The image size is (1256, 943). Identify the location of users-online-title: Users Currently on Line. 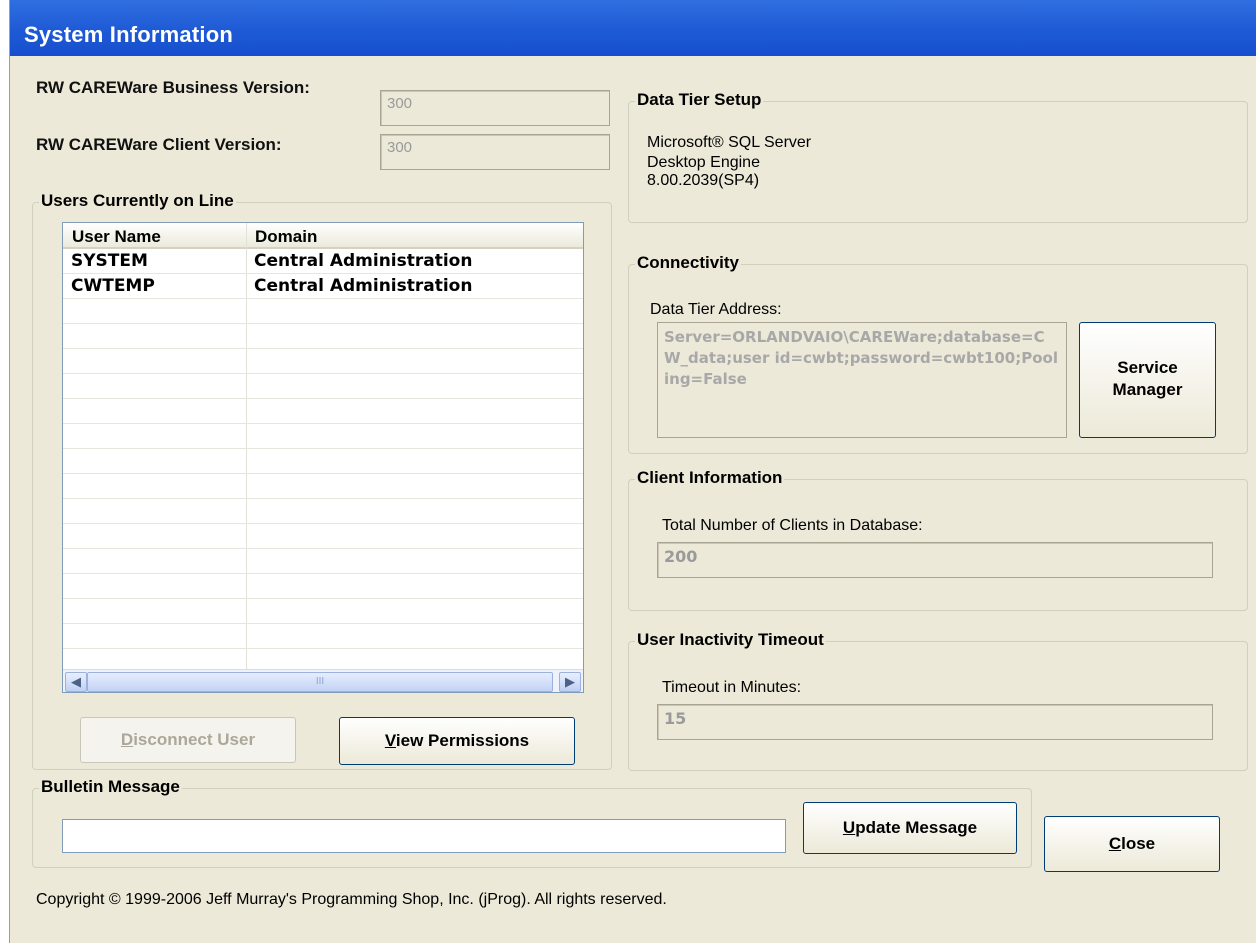
(137, 201).